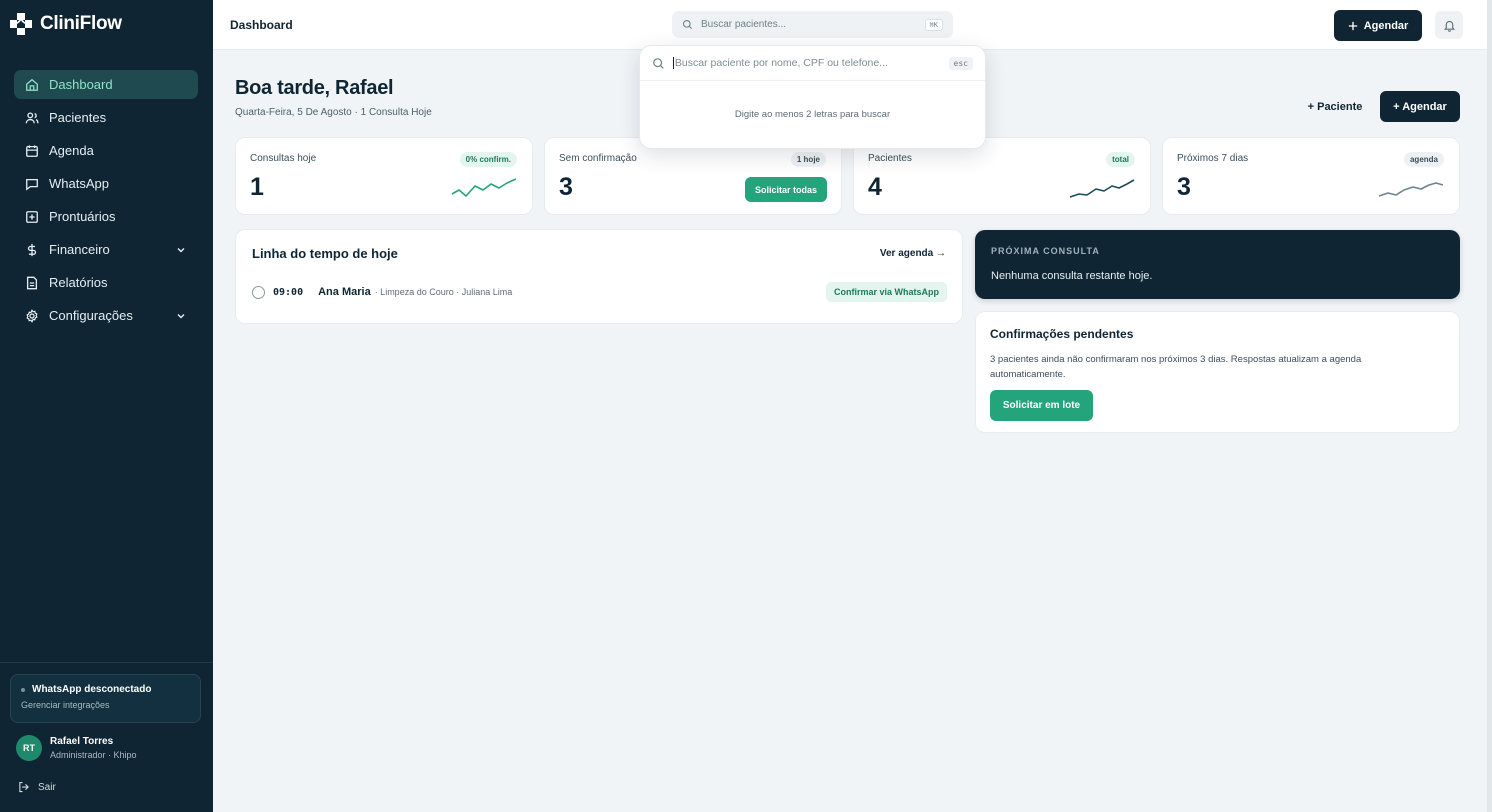 The height and width of the screenshot is (812, 1492). Describe the element at coordinates (1045, 251) in the screenshot. I see `next-appointment-title: PRÓXIMA CONSULTA` at that location.